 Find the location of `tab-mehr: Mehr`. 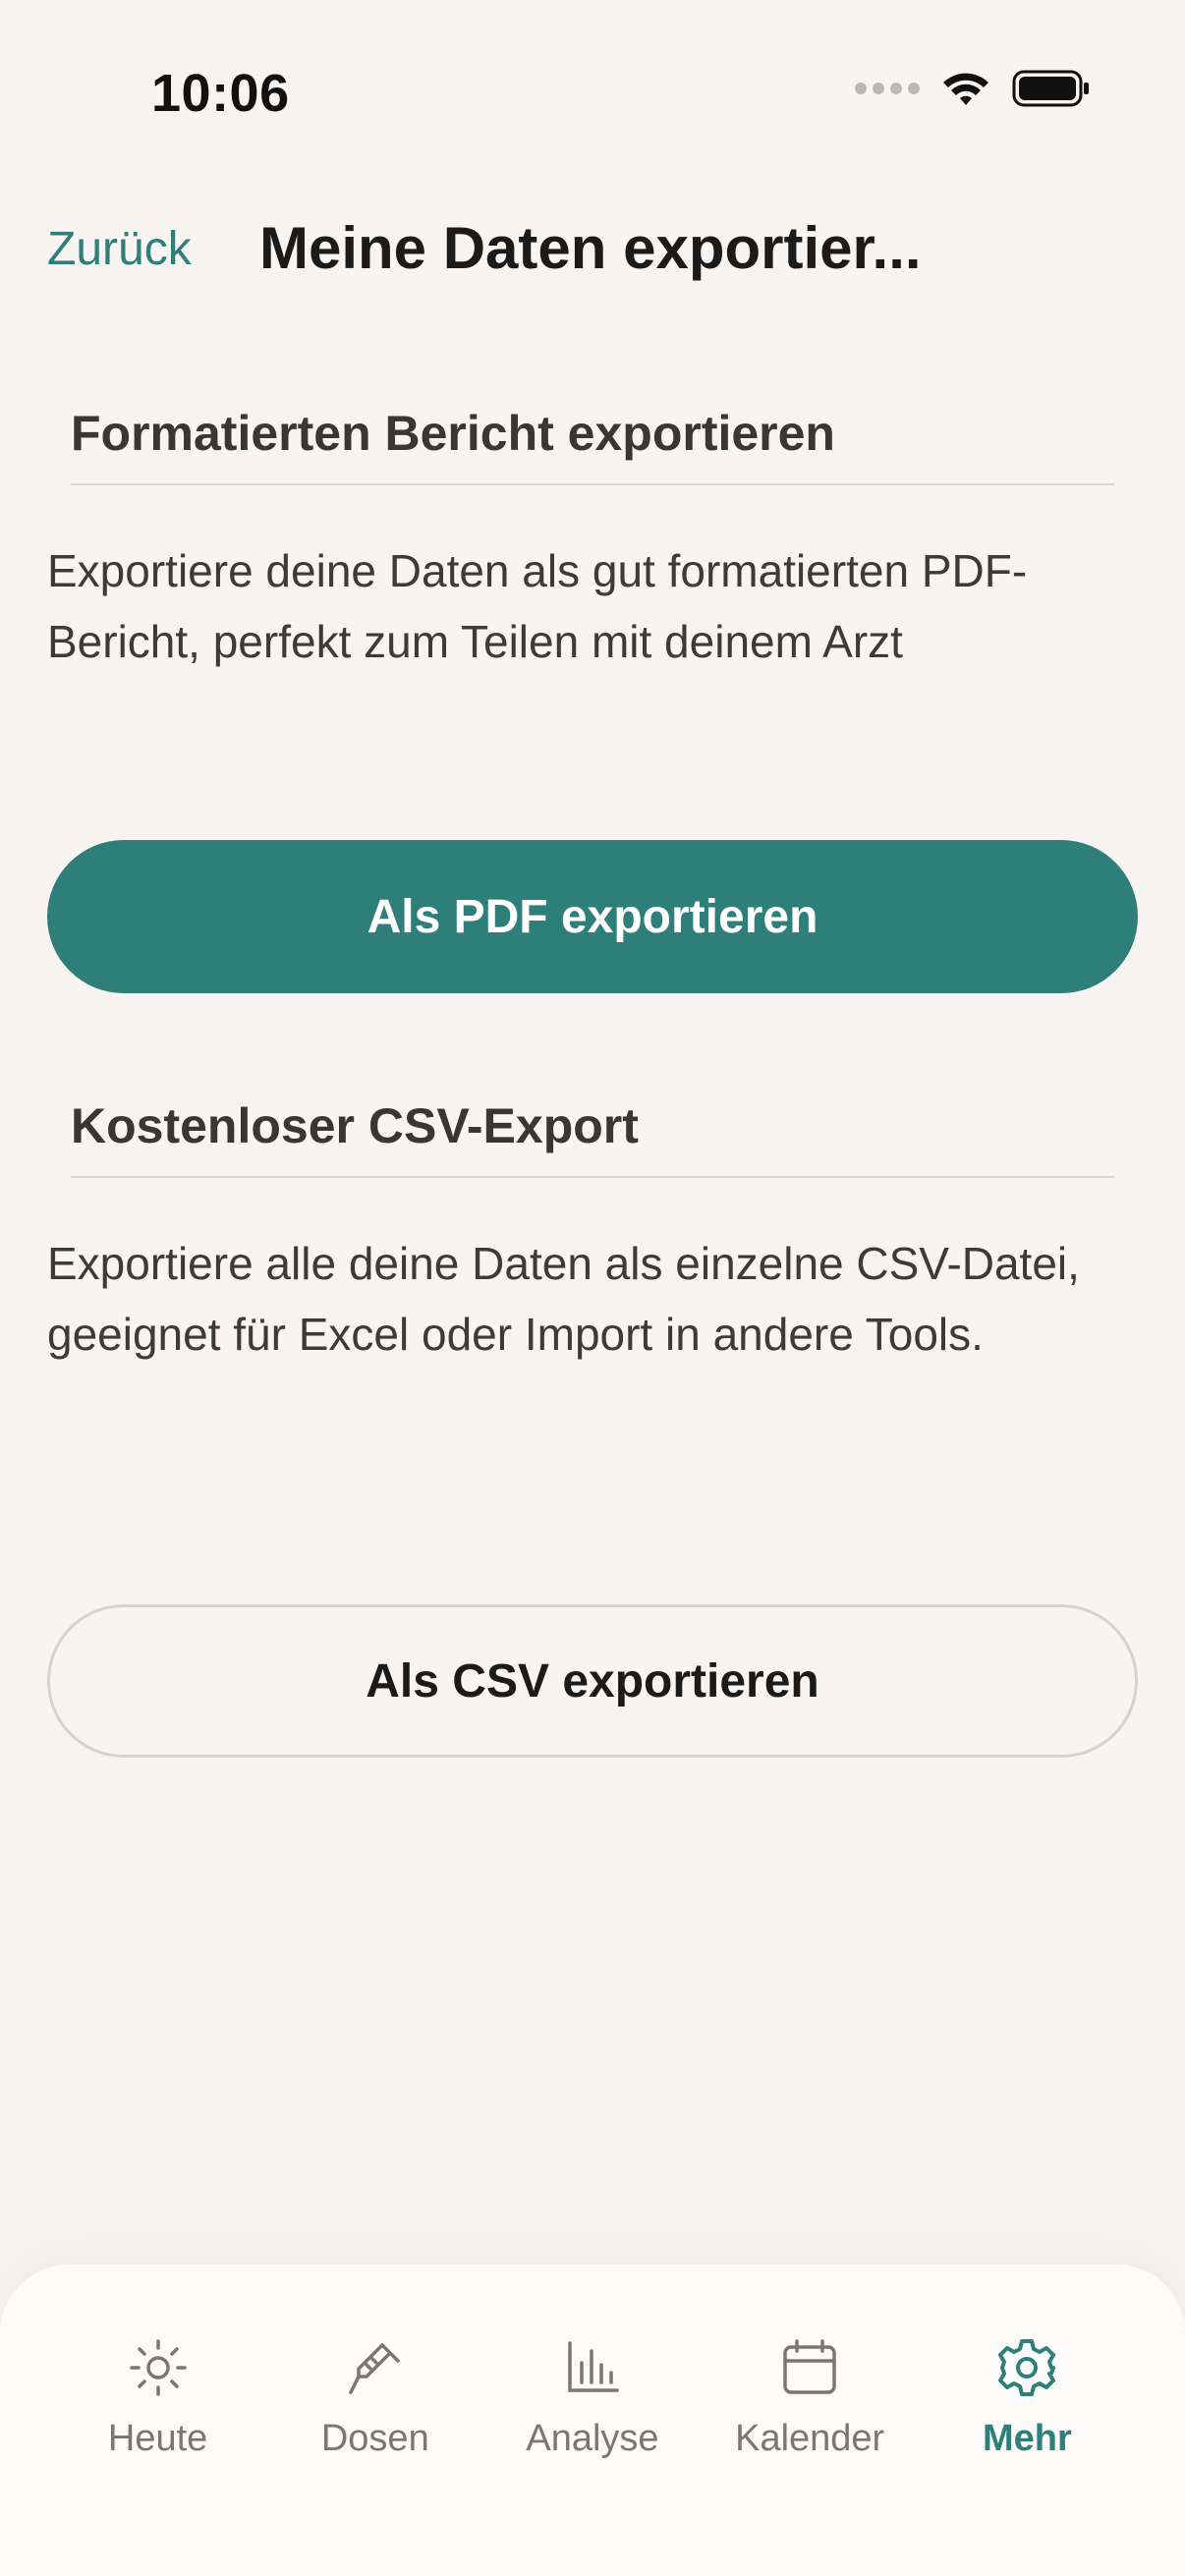

tab-mehr: Mehr is located at coordinates (1027, 2420).